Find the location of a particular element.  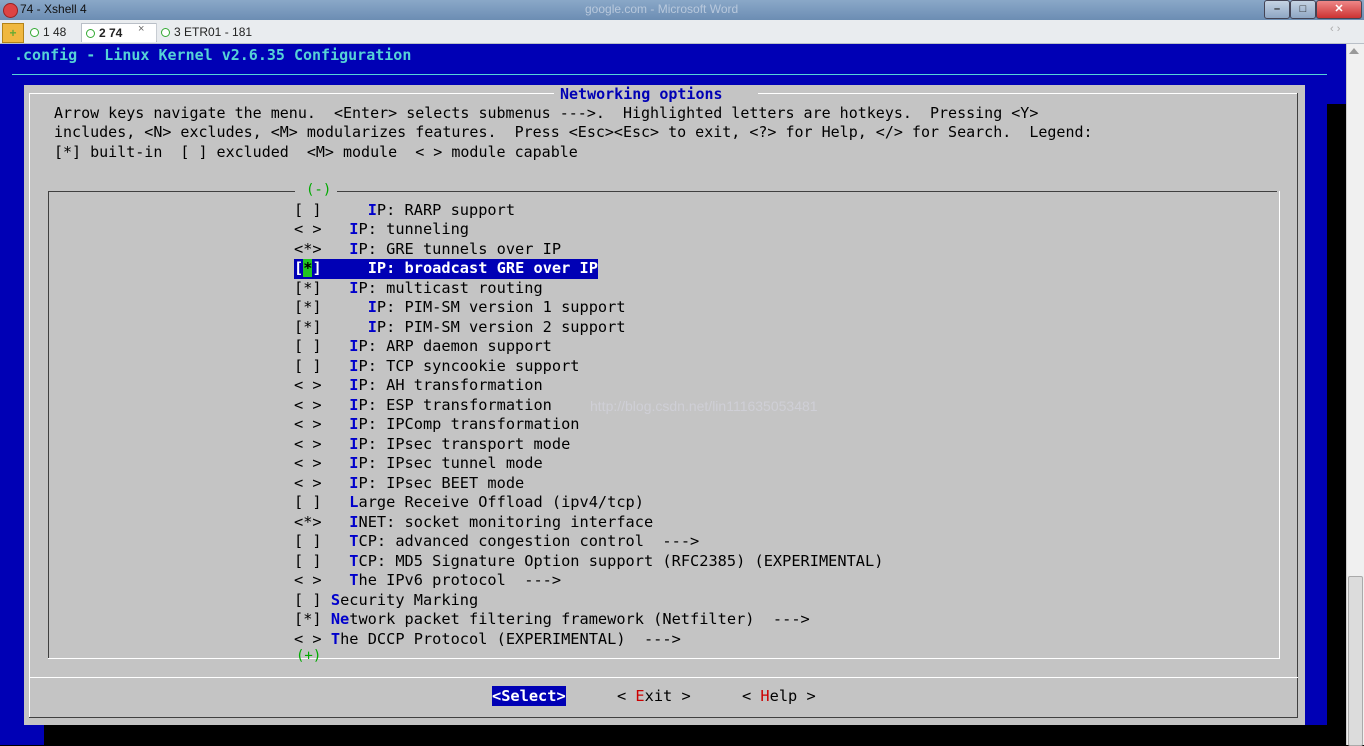

menu-item-label: he DCCP Protocol (EXPERIMENTAL) ---> is located at coordinates (510, 638).